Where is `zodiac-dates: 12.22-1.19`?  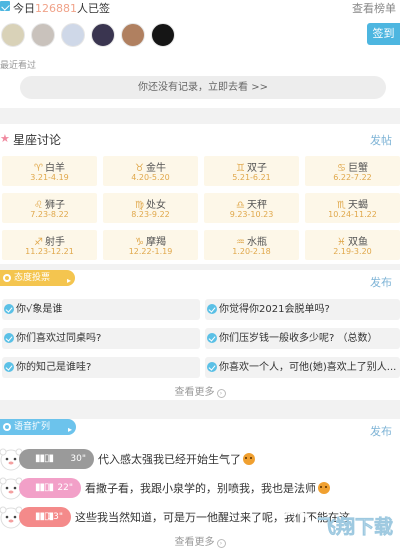
zodiac-dates: 12.22-1.19 is located at coordinates (150, 251).